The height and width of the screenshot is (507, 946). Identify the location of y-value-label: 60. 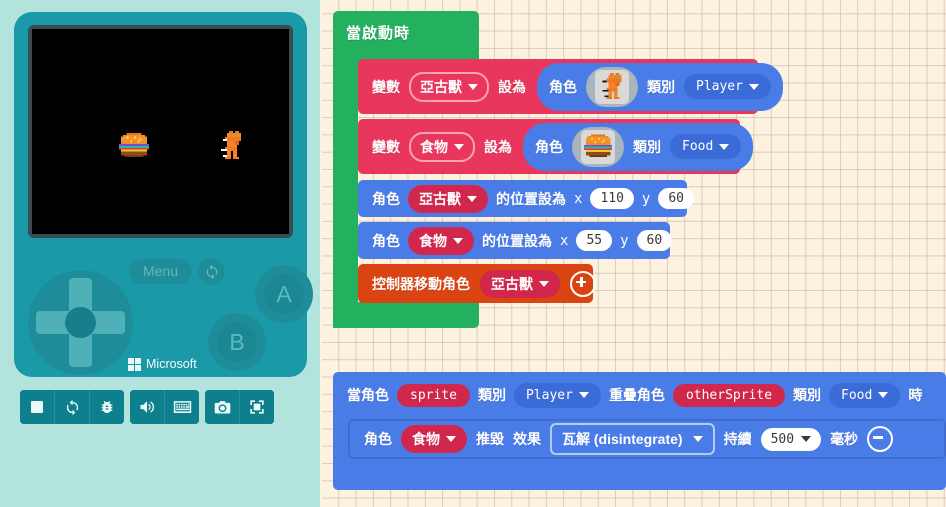
(654, 240).